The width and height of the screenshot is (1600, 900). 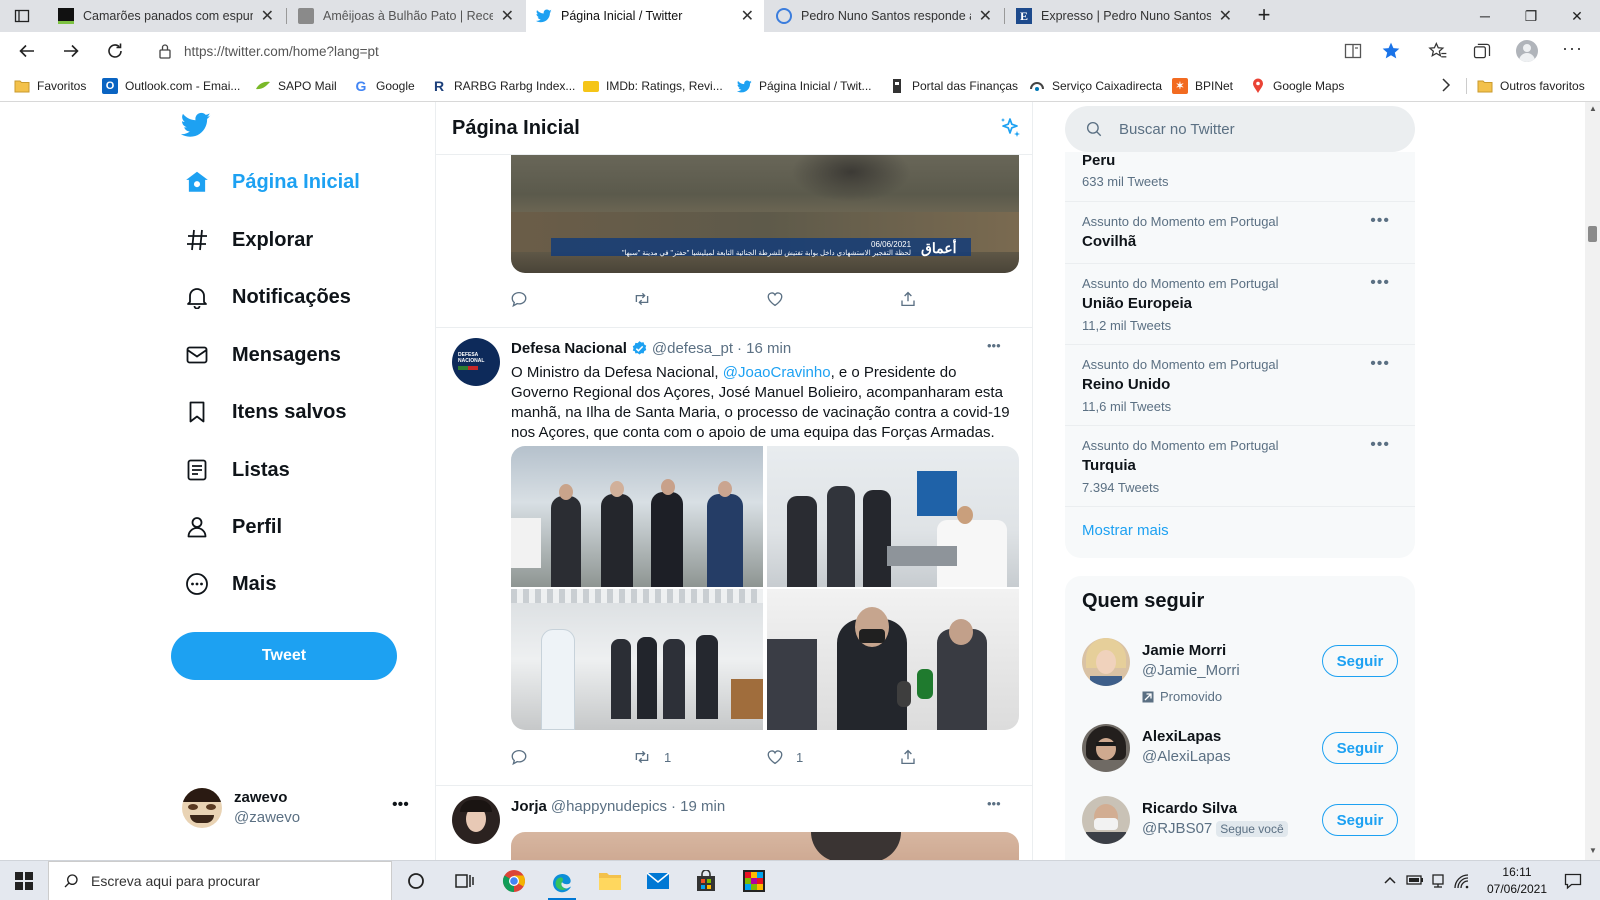 What do you see at coordinates (165, 51) in the screenshot?
I see `lock-icon` at bounding box center [165, 51].